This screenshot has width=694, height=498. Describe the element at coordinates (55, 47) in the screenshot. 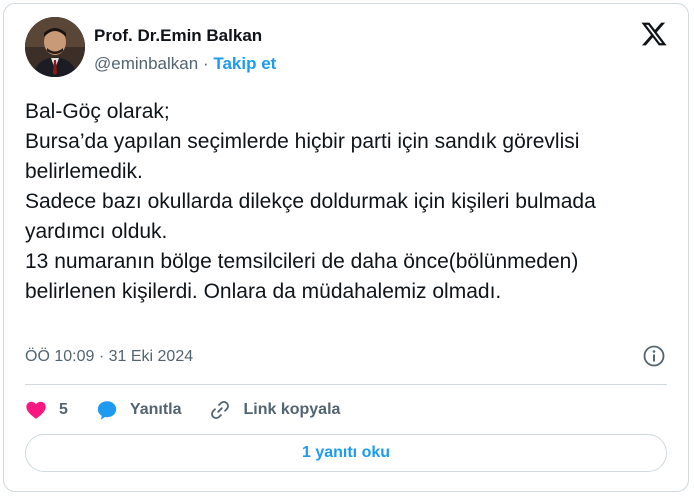

I see `avatar` at that location.